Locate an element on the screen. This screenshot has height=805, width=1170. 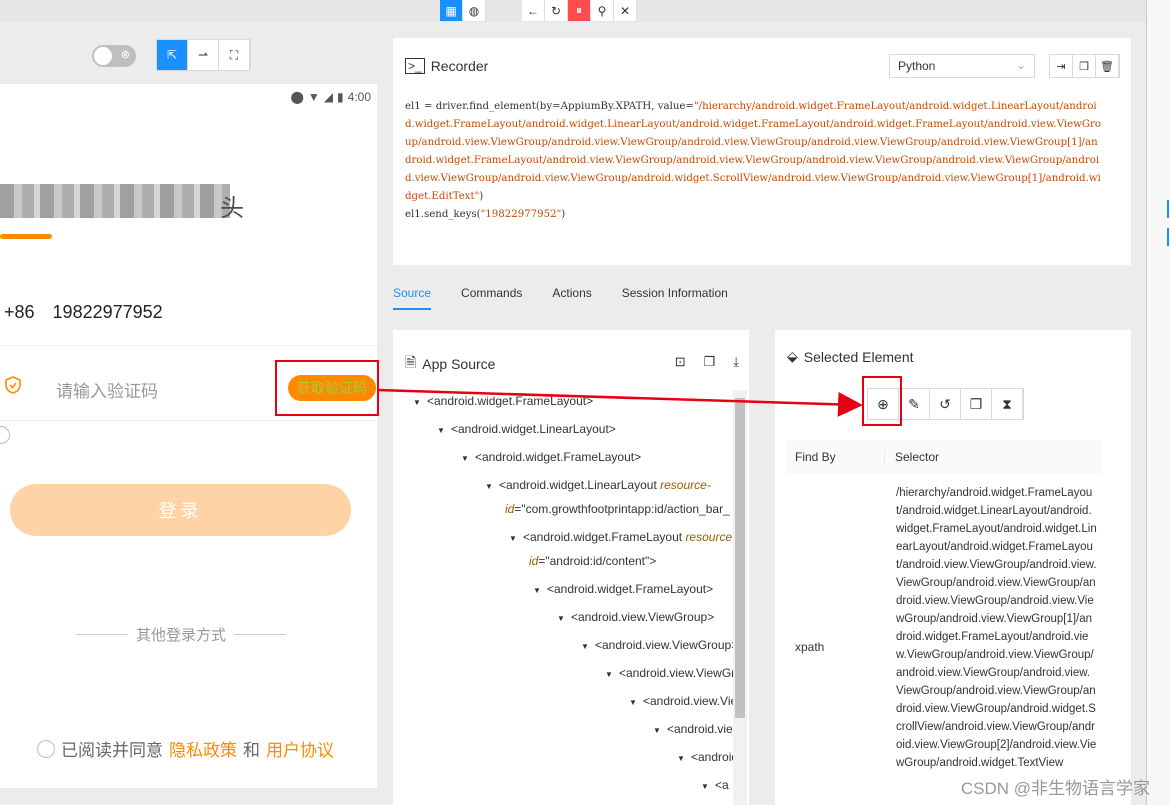
battery-icon: ▮ is located at coordinates (340, 97).